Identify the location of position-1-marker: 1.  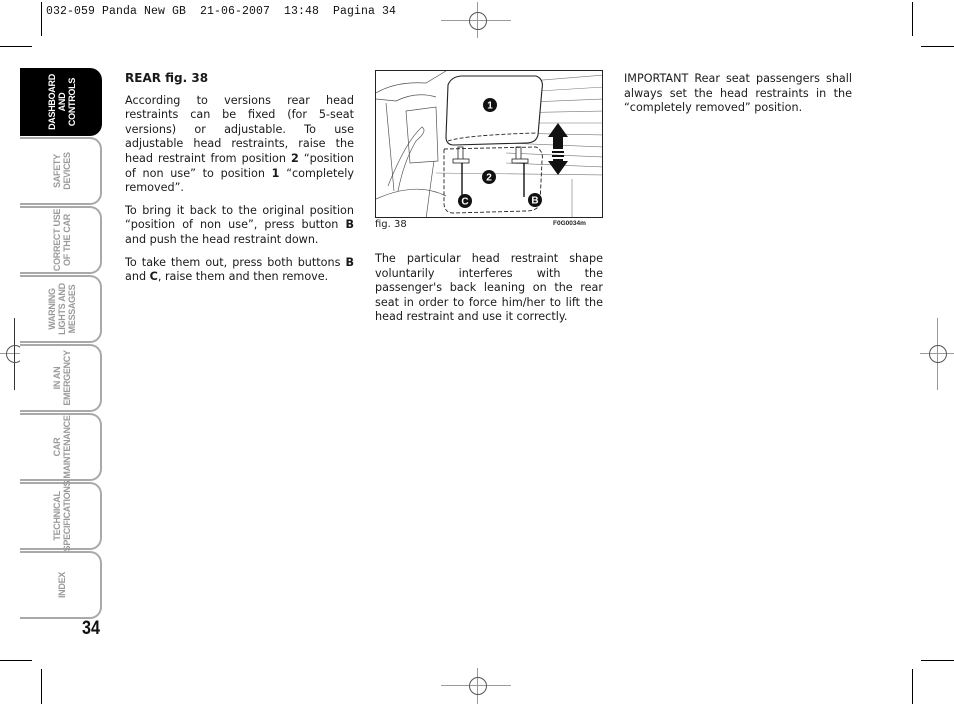
(490, 105).